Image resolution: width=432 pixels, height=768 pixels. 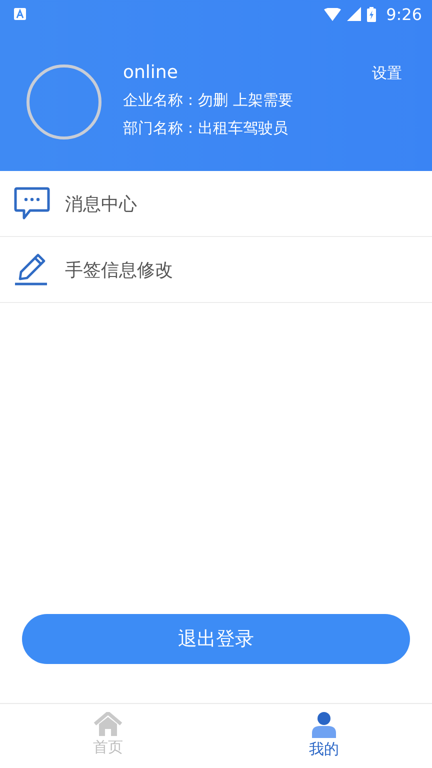 What do you see at coordinates (354, 14) in the screenshot?
I see `signal-icon` at bounding box center [354, 14].